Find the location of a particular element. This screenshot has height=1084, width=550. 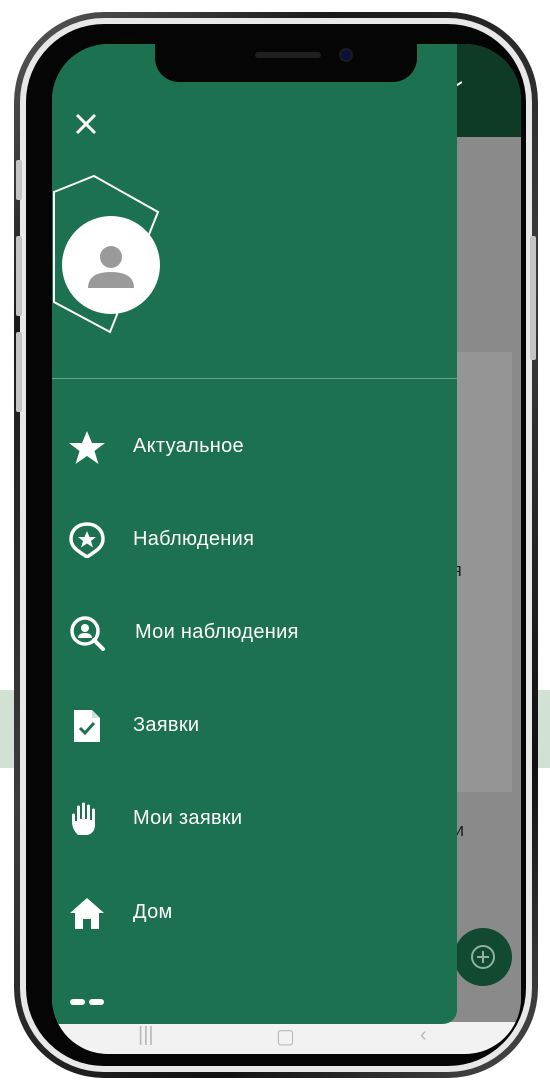

home-nav-icon: ▢ is located at coordinates (285, 1036).